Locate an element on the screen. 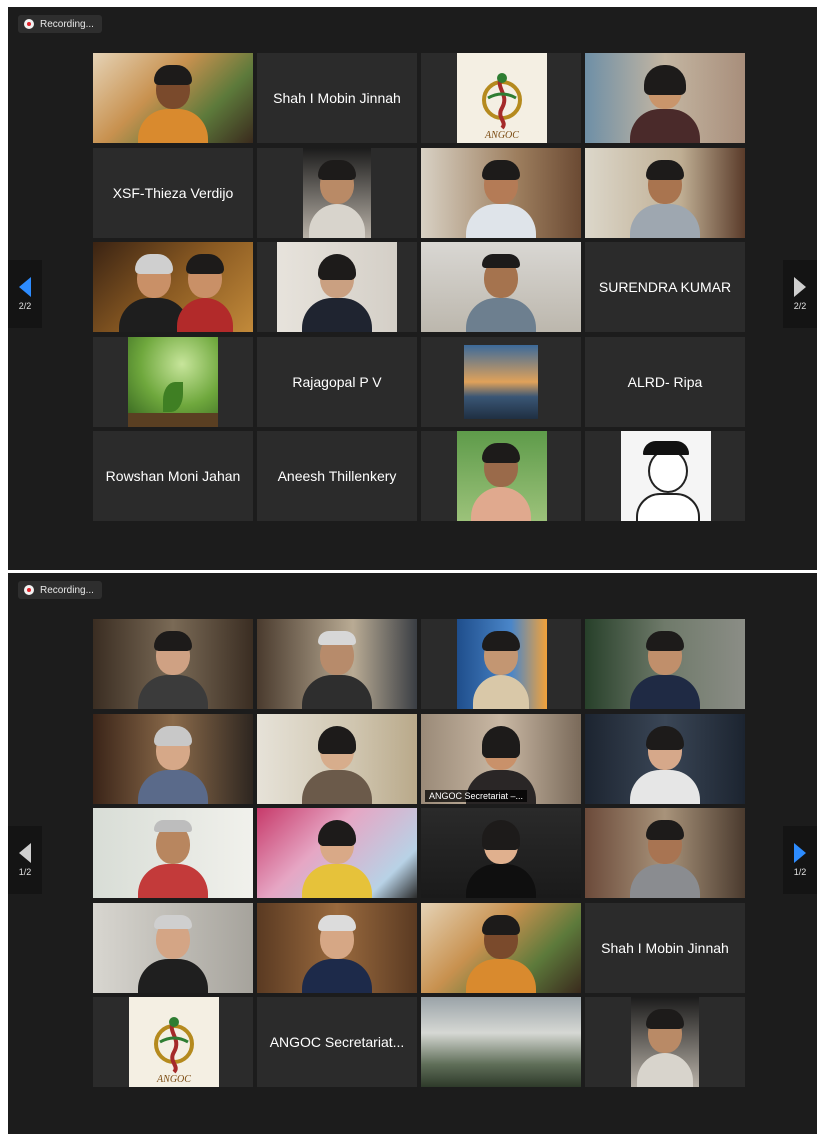 Image resolution: width=817 pixels, height=1134 pixels. sunset-avatar is located at coordinates (501, 382).